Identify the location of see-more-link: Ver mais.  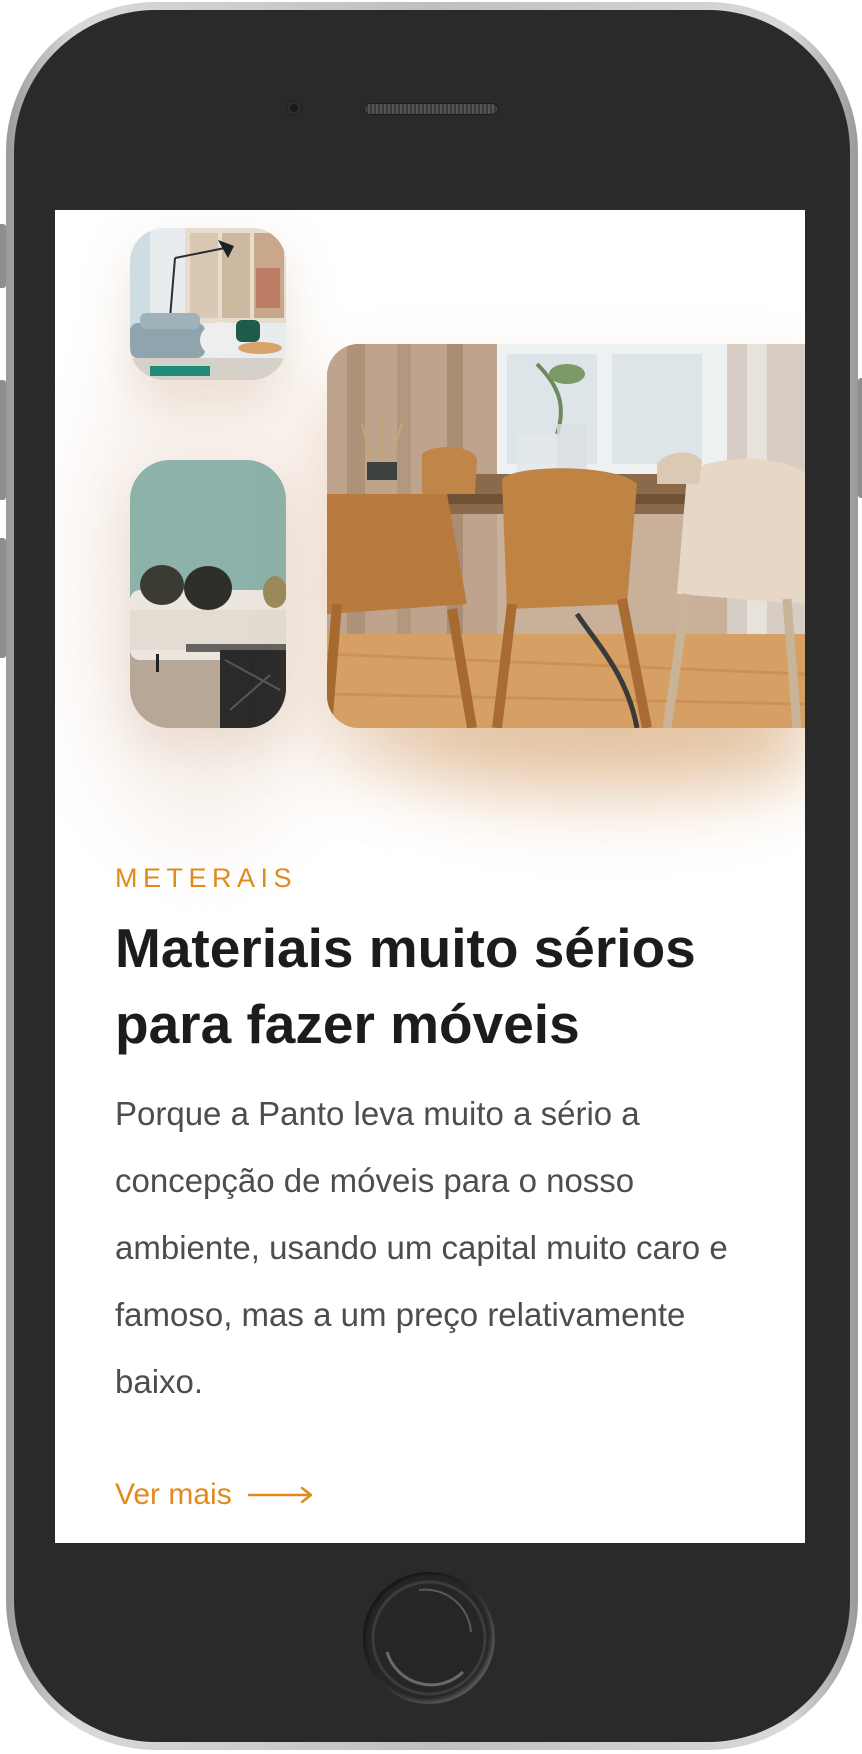
(214, 1495).